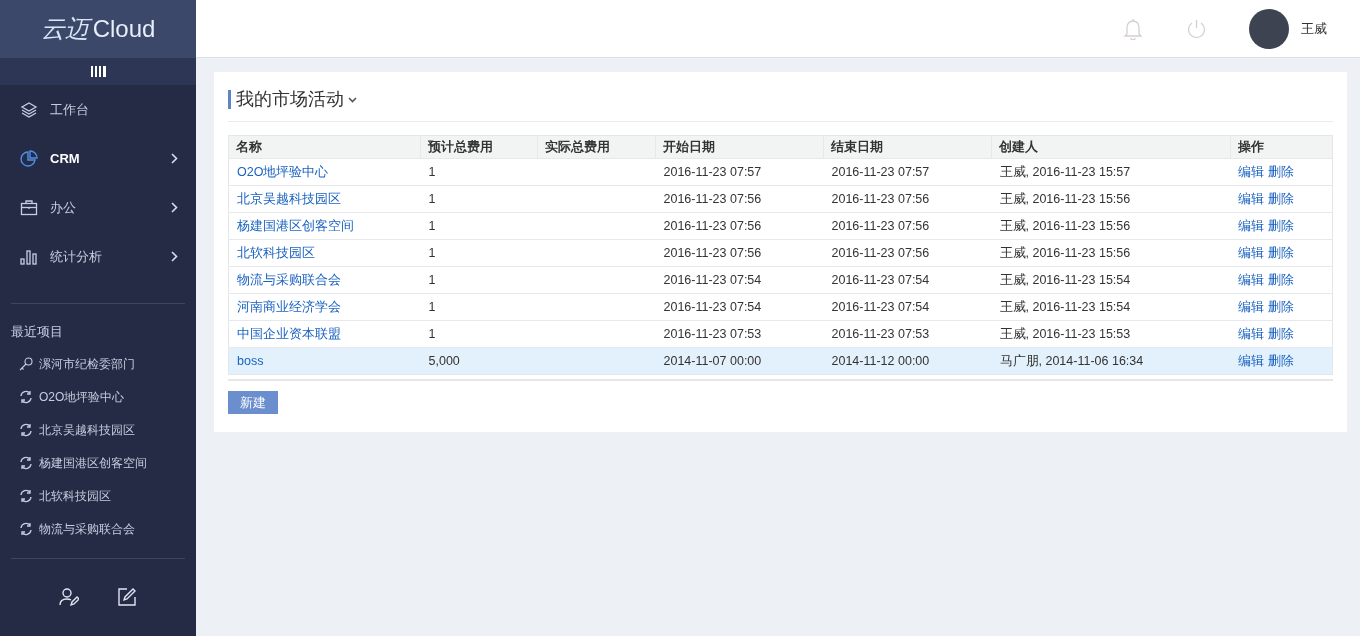  Describe the element at coordinates (780, 199) in the screenshot. I see `table-row: 北京吴越科技园区 1 2016-11-23 07:56 2016-11-23 07:56 王威, 2016-11-23 15:56 编辑 删除` at that location.